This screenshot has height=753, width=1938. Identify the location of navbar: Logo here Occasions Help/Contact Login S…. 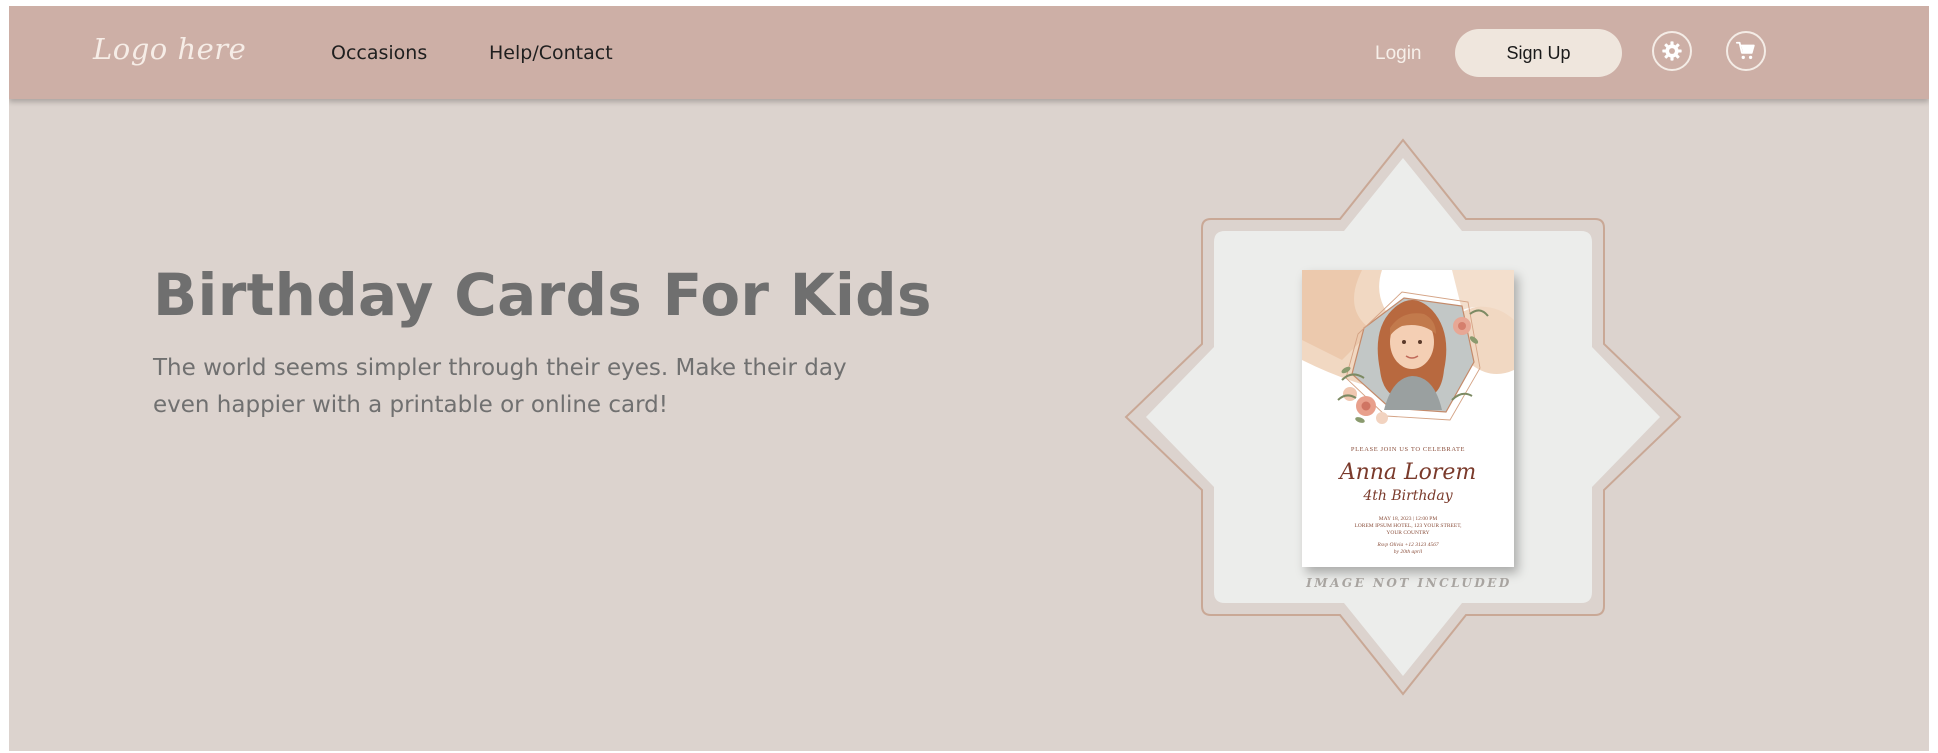
(969, 52).